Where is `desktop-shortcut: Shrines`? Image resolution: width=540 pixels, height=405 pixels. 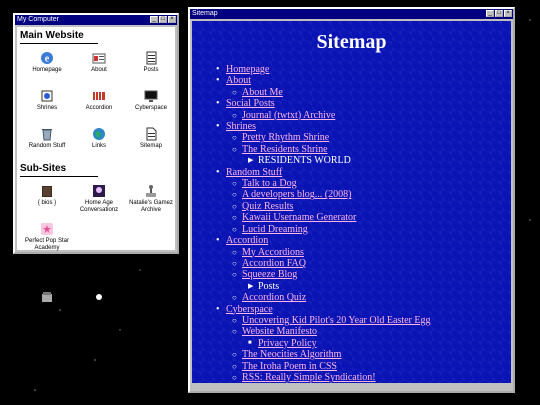 desktop-shortcut: Shrines is located at coordinates (47, 105).